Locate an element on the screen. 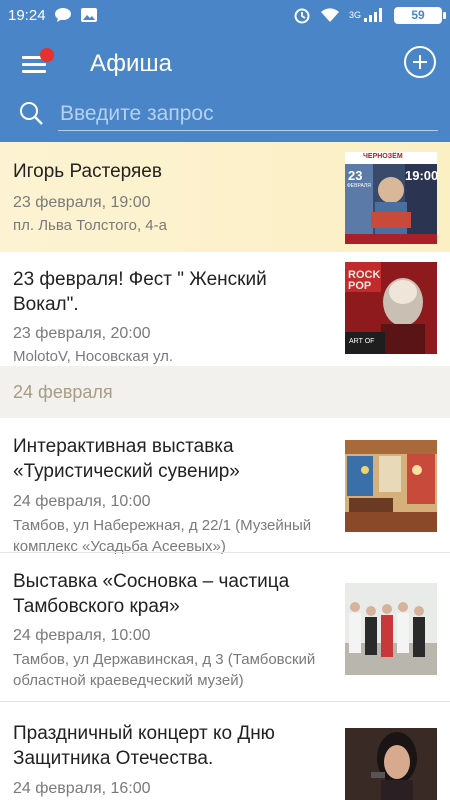  wifi-icon is located at coordinates (329, 15).